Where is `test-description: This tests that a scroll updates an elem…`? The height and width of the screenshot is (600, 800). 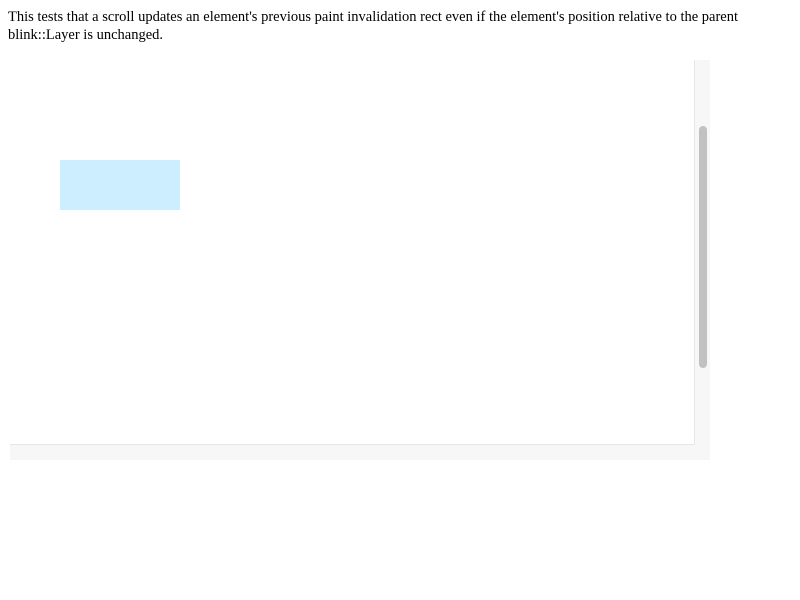
test-description: This tests that a scroll updates an elem… is located at coordinates (373, 26).